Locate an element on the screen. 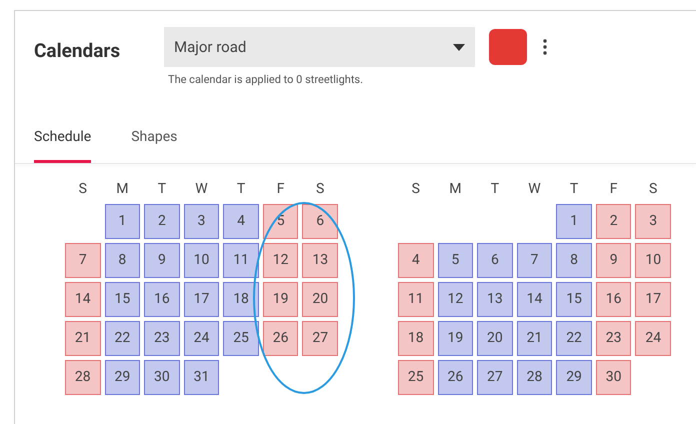 The width and height of the screenshot is (696, 424). dropdown-caret-icon is located at coordinates (459, 47).